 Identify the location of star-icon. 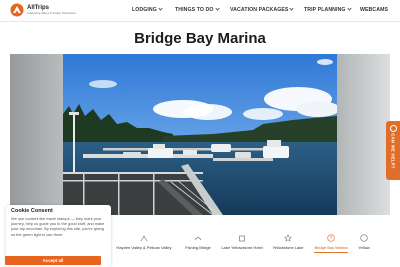
(288, 238).